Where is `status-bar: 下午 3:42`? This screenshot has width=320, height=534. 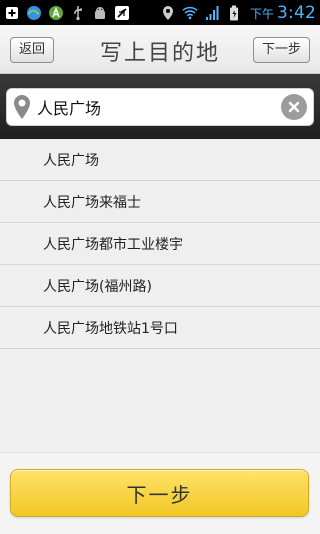
status-bar: 下午 3:42 is located at coordinates (160, 12).